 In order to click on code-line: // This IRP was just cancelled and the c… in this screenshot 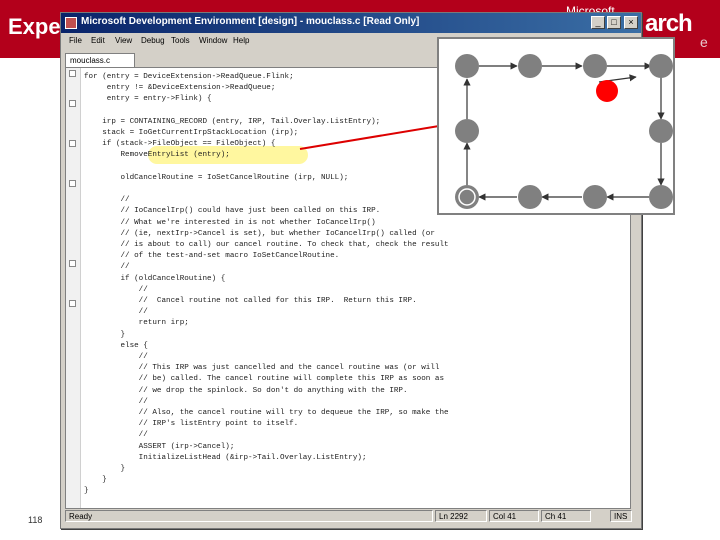, I will do `click(262, 368)`.